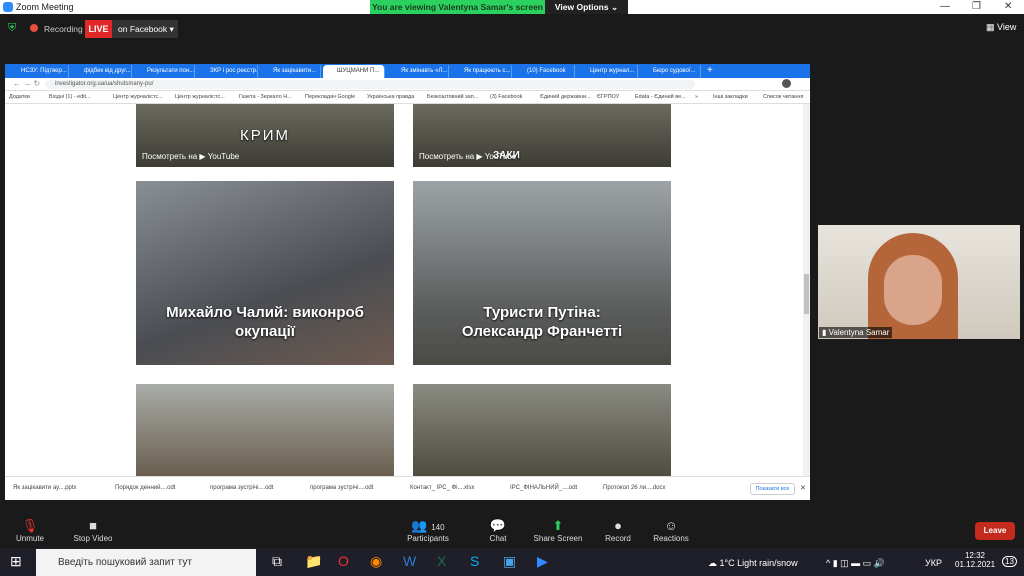 The width and height of the screenshot is (1024, 576). I want to click on video-card: ЗАКИ Посмотреть на ▶ YouTube, so click(542, 135).